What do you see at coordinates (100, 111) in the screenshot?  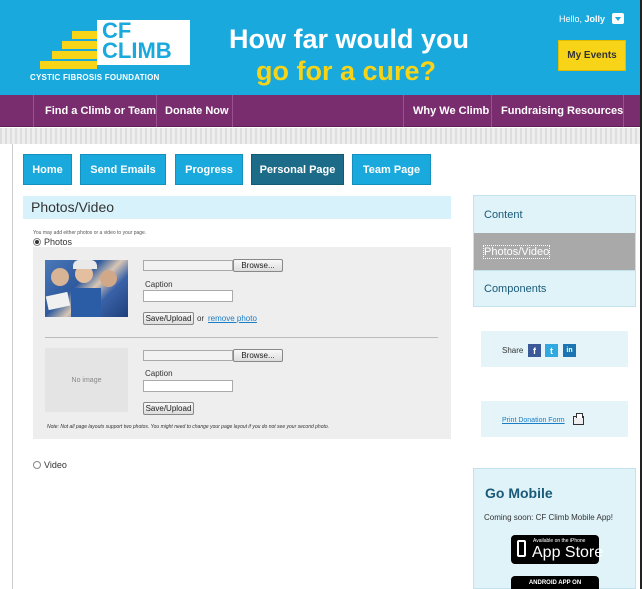 I see `nav-find-climb: Find a Climb or Team` at bounding box center [100, 111].